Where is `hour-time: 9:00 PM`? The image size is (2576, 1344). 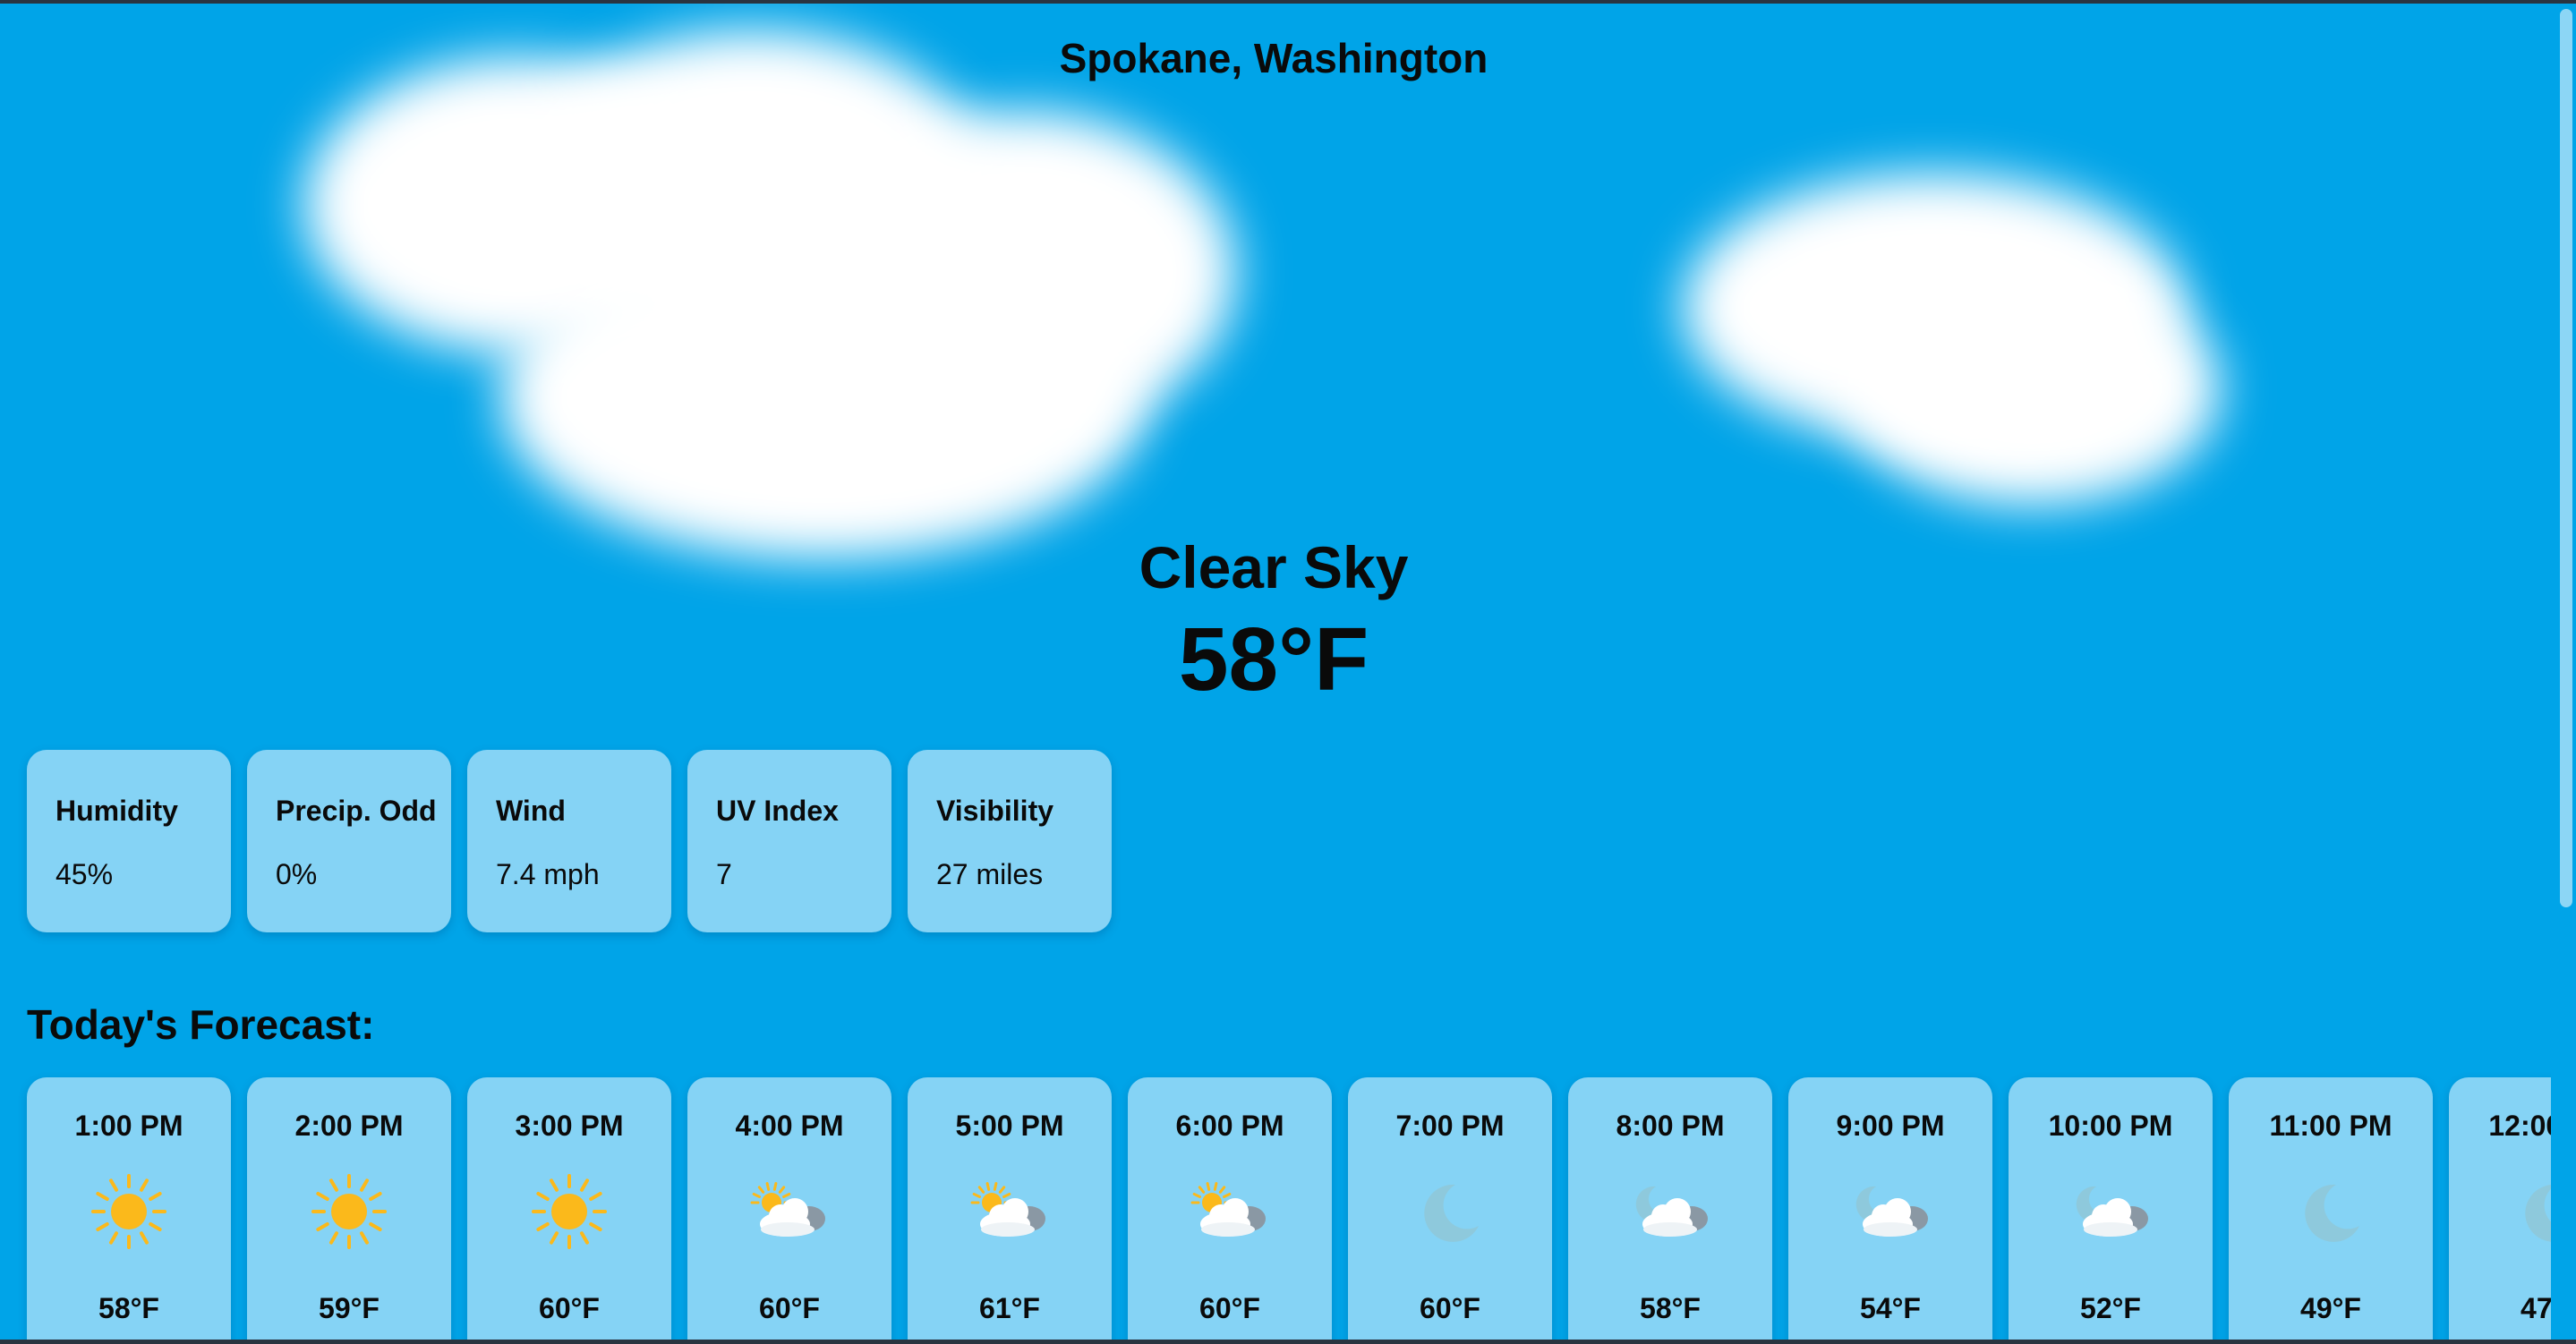
hour-time: 9:00 PM is located at coordinates (1890, 1126).